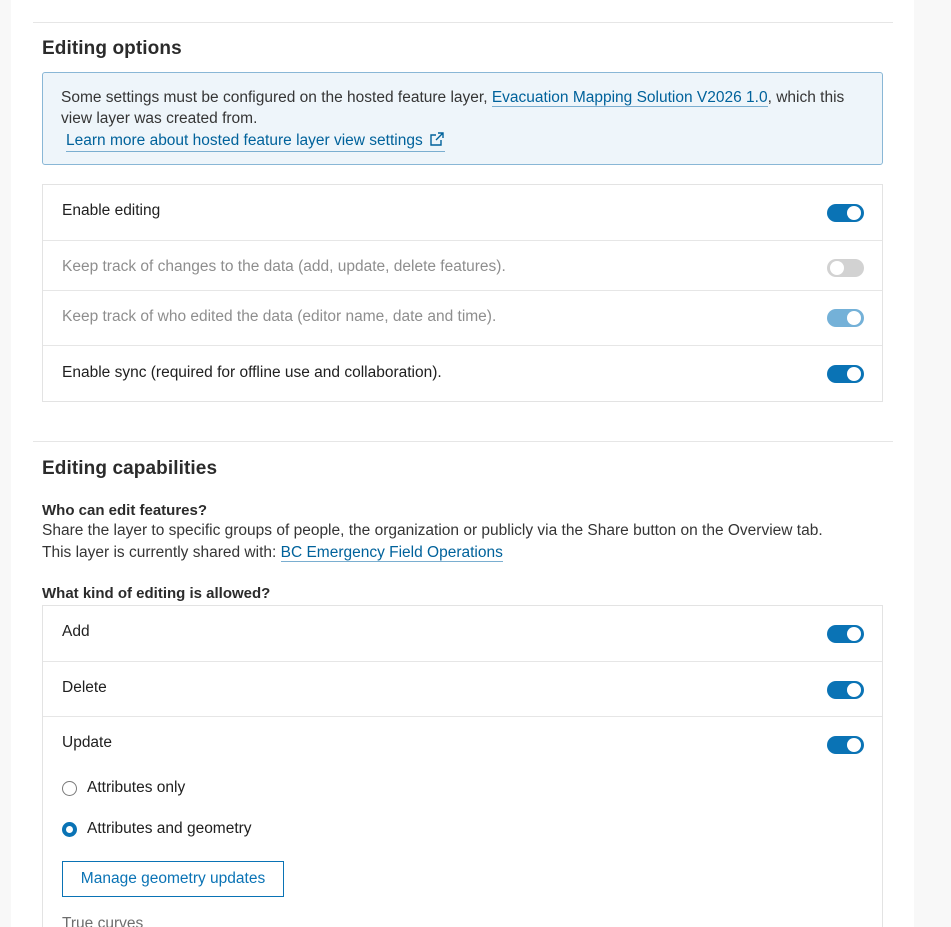  Describe the element at coordinates (845, 318) in the screenshot. I see `track-editors-toggle` at that location.